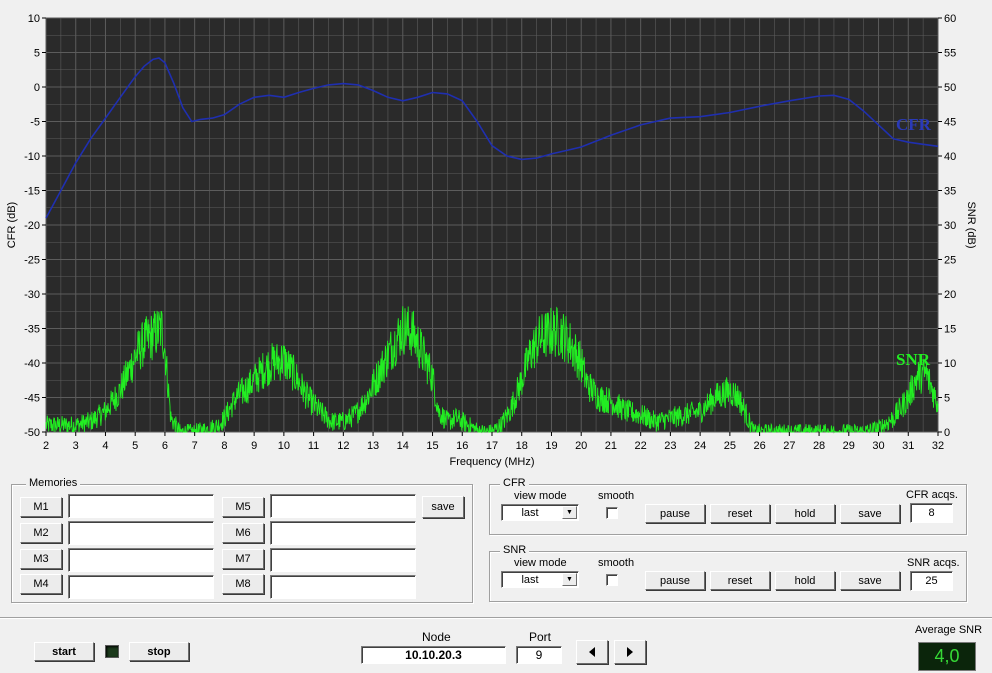 The image size is (992, 673). I want to click on snr-smooth-label: smooth, so click(616, 563).